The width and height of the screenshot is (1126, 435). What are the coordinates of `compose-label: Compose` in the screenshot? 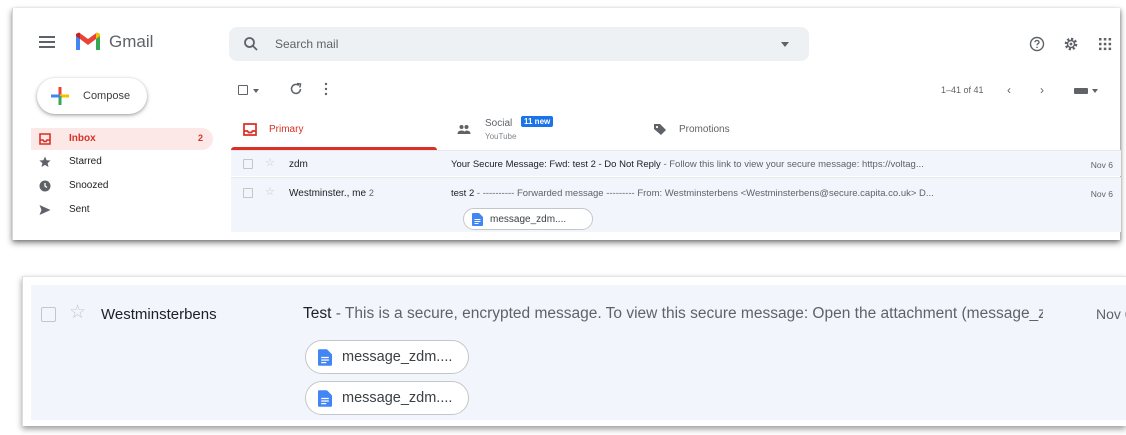 It's located at (107, 96).